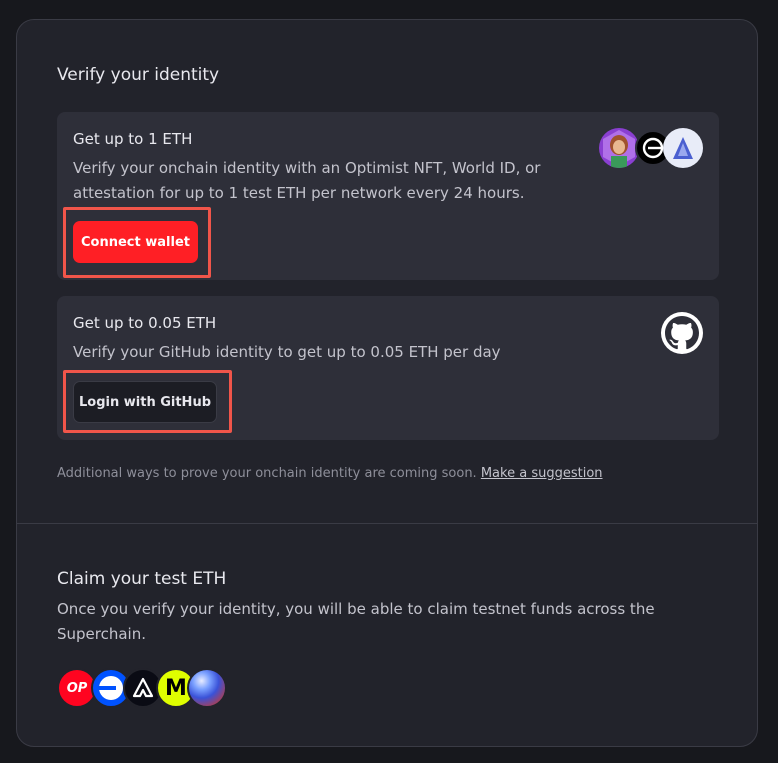 This screenshot has width=778, height=763. Describe the element at coordinates (142, 579) in the screenshot. I see `claim-section-title: Claim your test ETH` at that location.